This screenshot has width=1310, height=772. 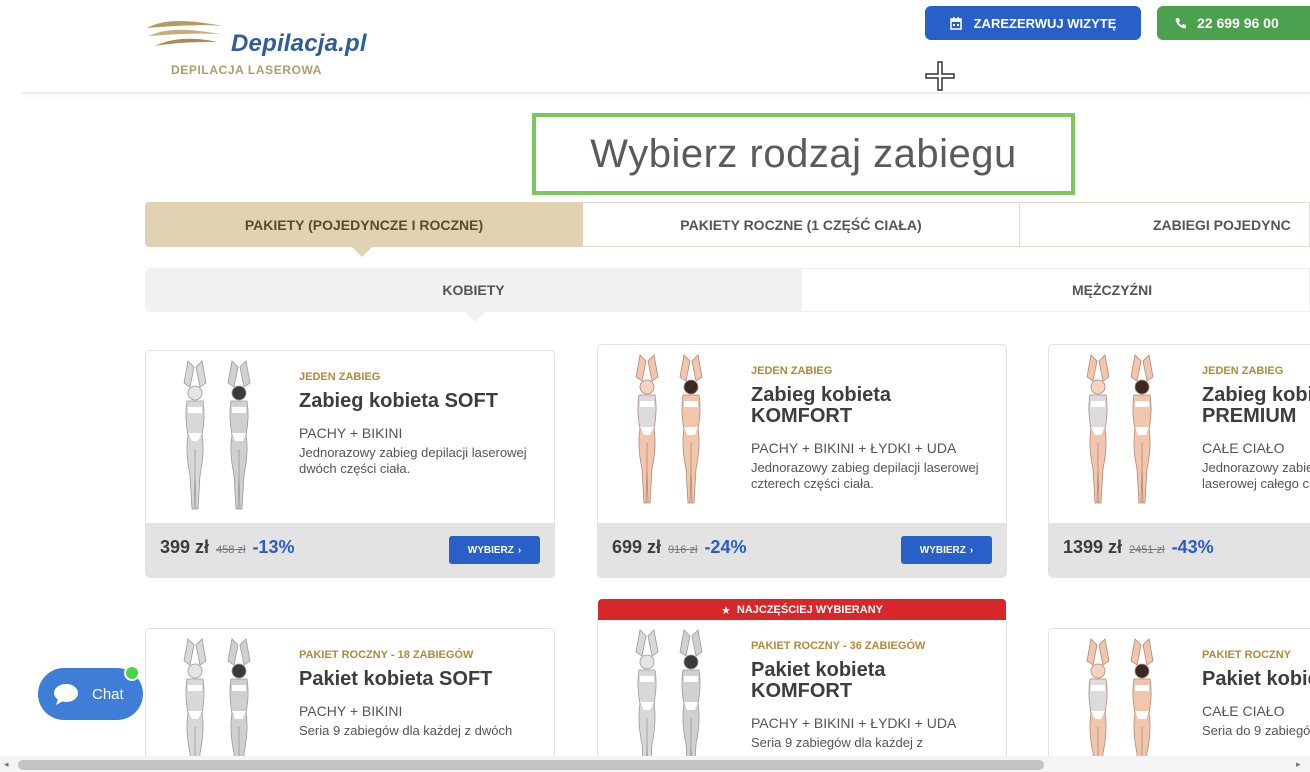 I want to click on card-price: 699 zł 916 zł -24%, so click(x=679, y=547).